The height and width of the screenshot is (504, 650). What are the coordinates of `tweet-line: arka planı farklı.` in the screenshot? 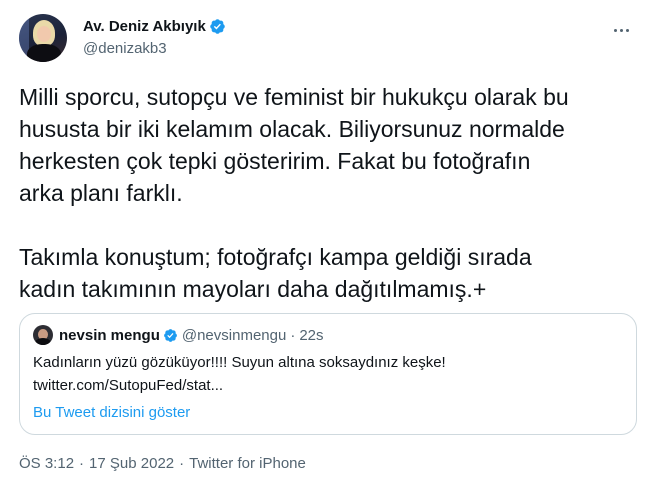 It's located at (101, 193).